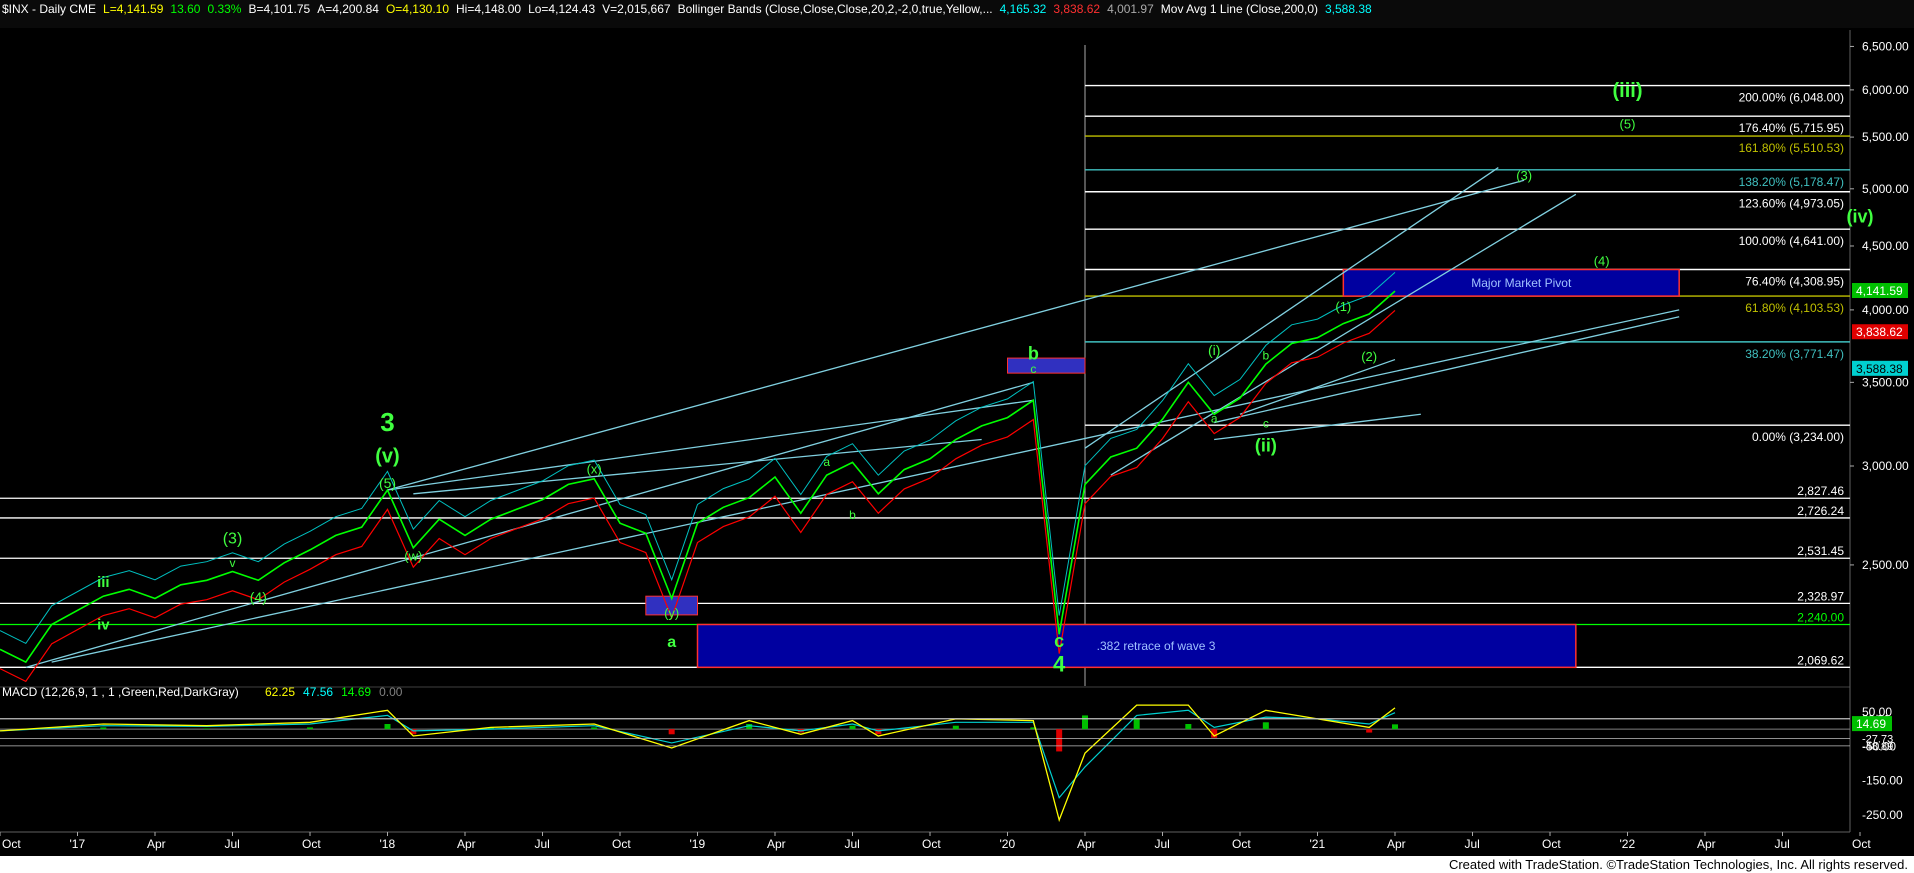 This screenshot has height=873, width=1914. I want to click on indicator-value: Mov Avg 1 Line (Close,200,0), so click(1239, 9).